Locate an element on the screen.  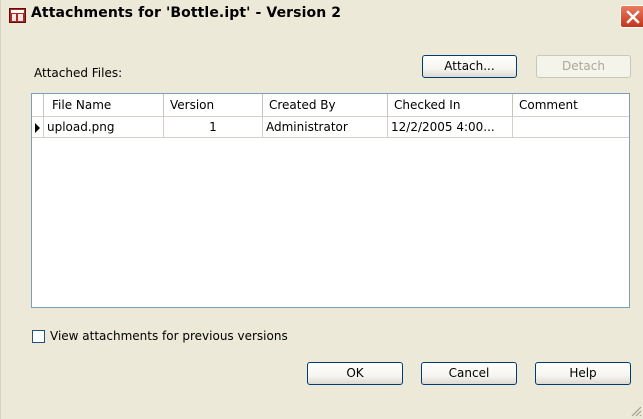
close-button is located at coordinates (631, 16).